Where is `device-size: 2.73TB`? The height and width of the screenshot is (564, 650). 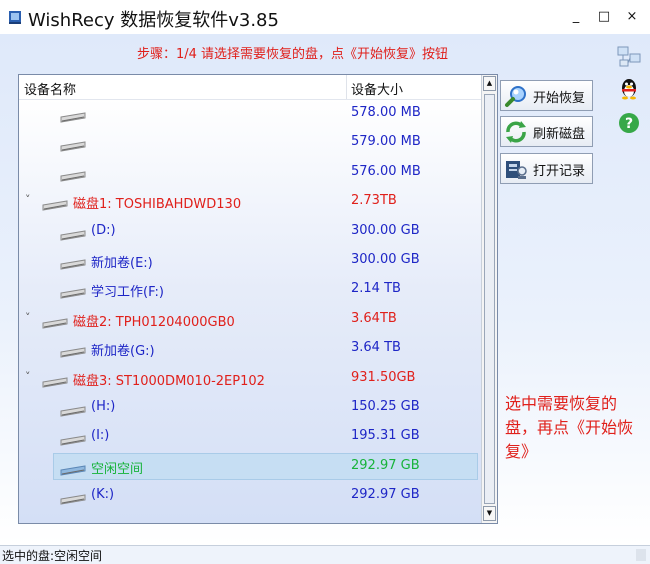 device-size: 2.73TB is located at coordinates (374, 201).